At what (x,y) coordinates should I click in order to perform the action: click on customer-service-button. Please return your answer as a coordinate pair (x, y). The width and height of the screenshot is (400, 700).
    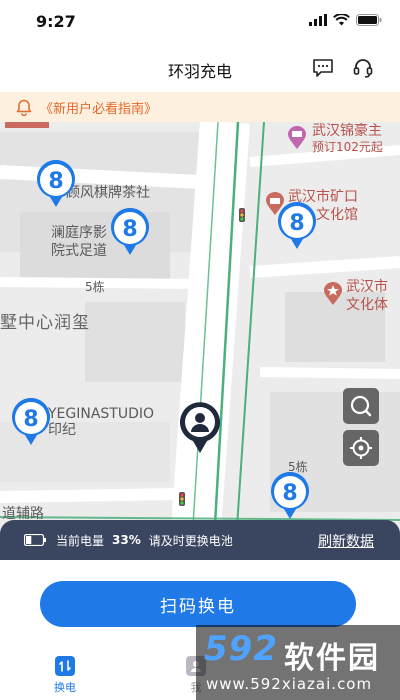
    Looking at the image, I should click on (363, 68).